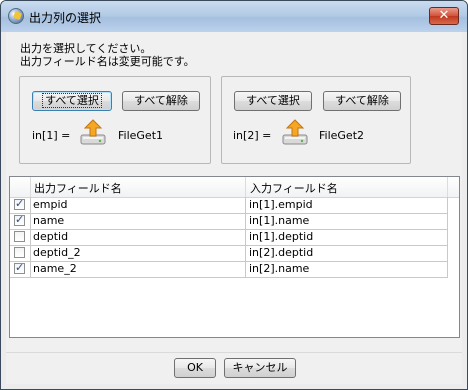  What do you see at coordinates (444, 16) in the screenshot?
I see `close-button: ✕` at bounding box center [444, 16].